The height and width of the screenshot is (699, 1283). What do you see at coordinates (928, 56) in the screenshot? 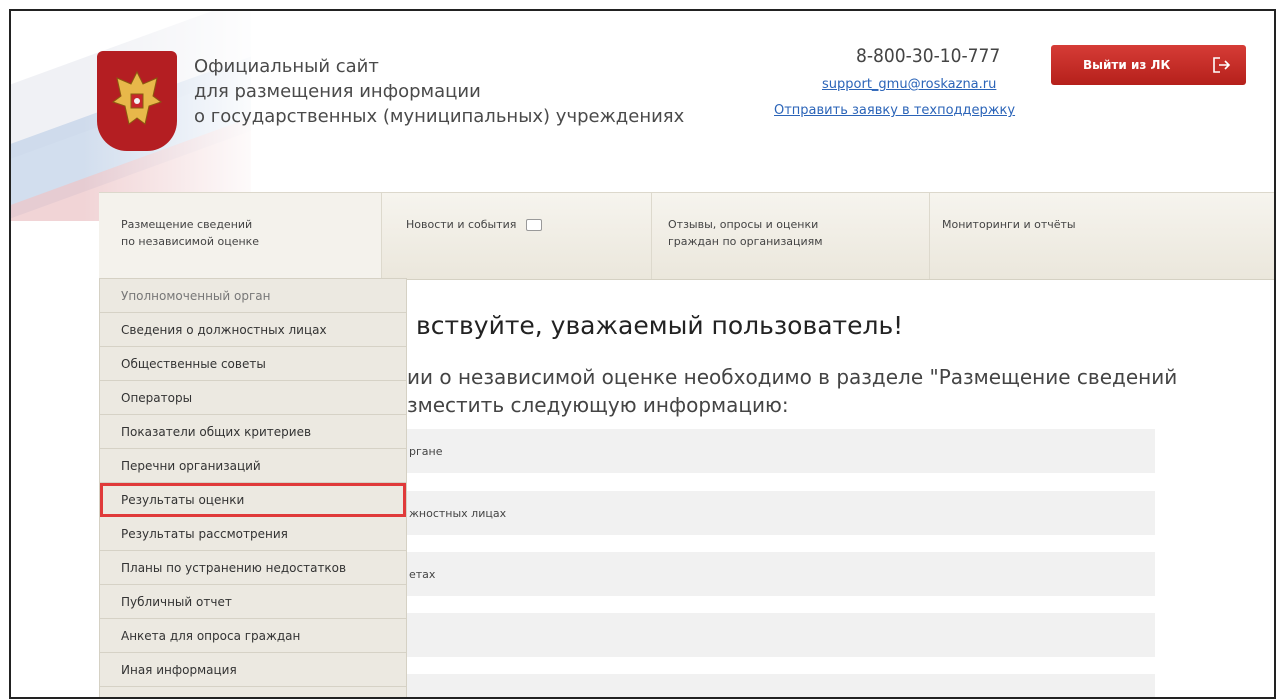
I see `support-phone: 8-800-30-10-777` at bounding box center [928, 56].